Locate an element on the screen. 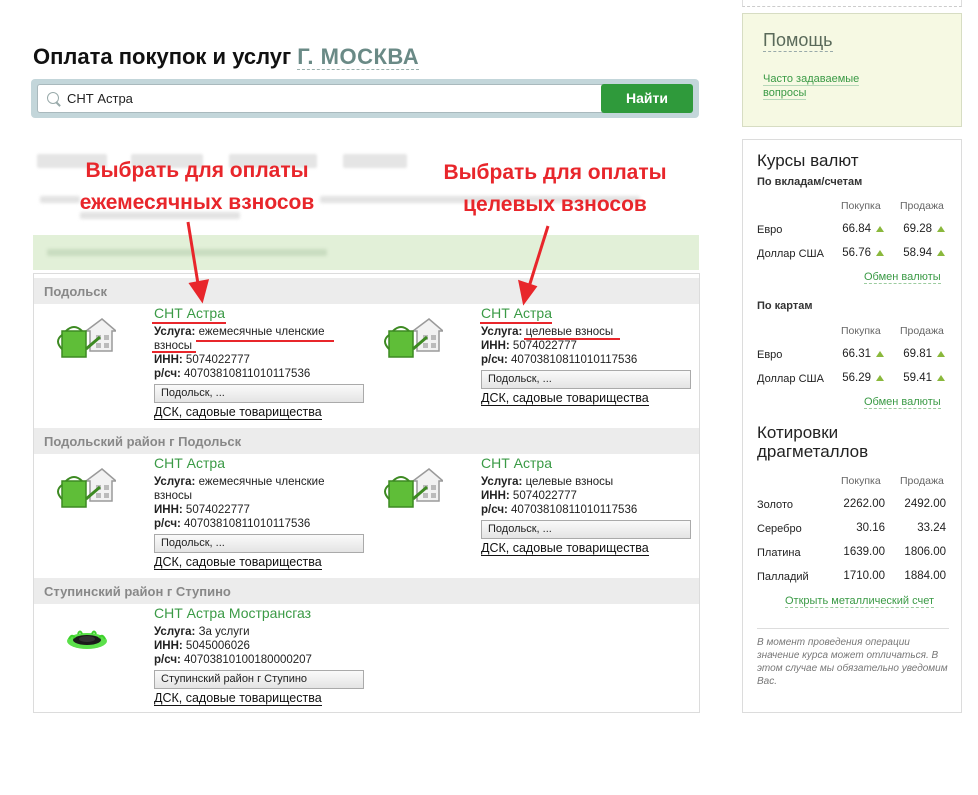  help-panel: Помощь Часто задаваемые вопросы is located at coordinates (852, 70).